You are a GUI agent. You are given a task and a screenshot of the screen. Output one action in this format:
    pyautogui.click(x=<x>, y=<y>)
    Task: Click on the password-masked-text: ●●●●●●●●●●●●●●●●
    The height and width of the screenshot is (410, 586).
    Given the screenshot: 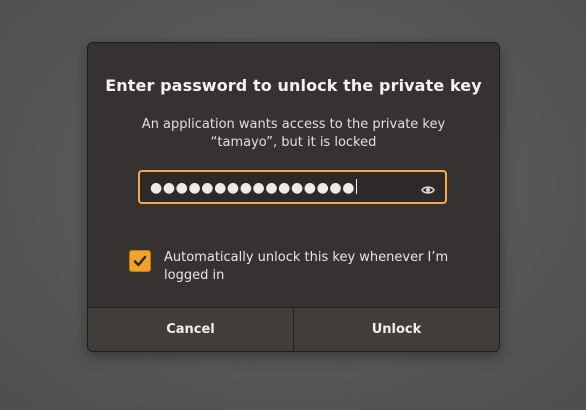 What is the action you would take?
    pyautogui.click(x=254, y=188)
    